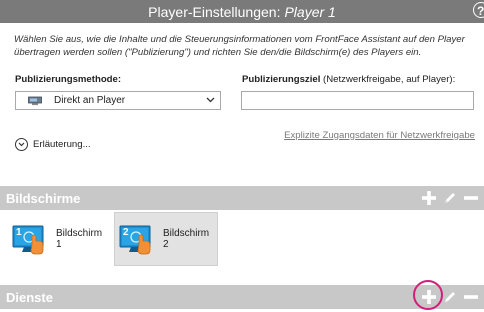 The image size is (484, 312). What do you see at coordinates (450, 297) in the screenshot?
I see `edit-service-button` at bounding box center [450, 297].